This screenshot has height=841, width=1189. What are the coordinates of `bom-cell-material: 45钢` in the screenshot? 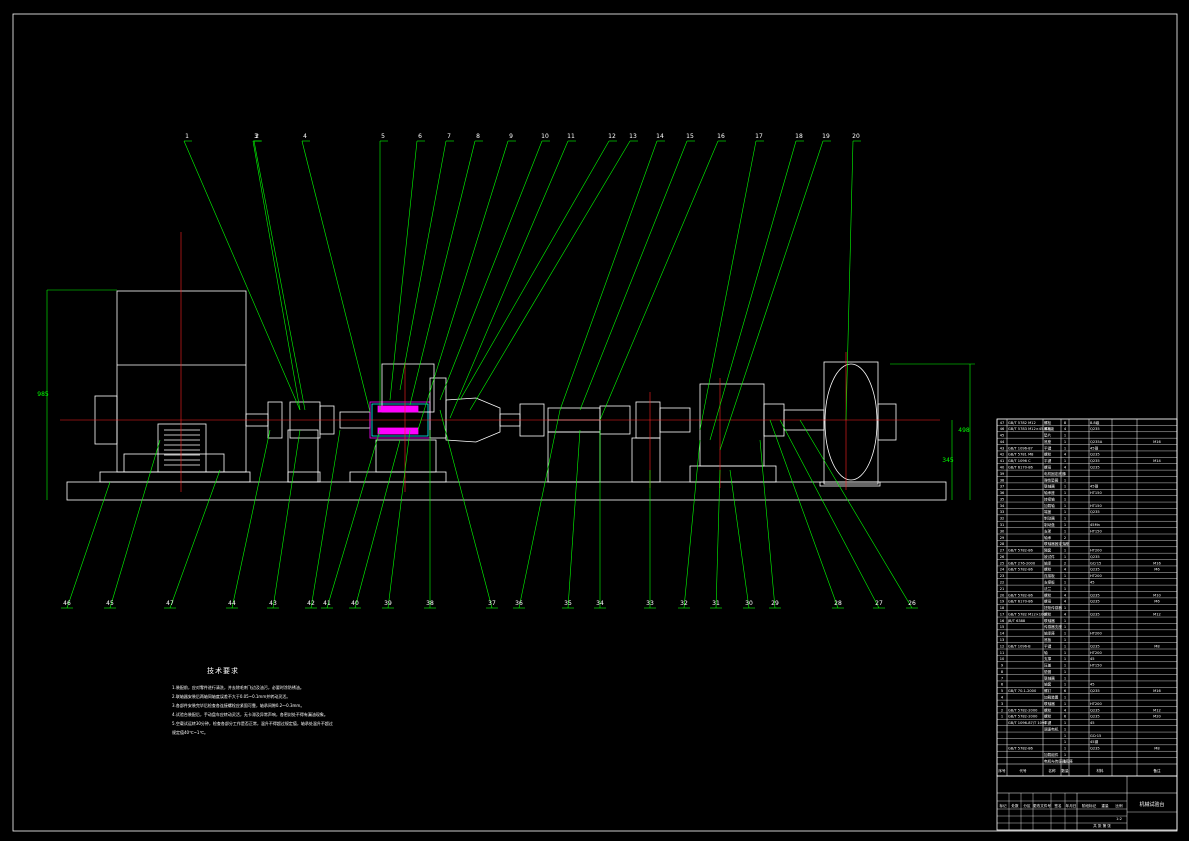 It's located at (1094, 486).